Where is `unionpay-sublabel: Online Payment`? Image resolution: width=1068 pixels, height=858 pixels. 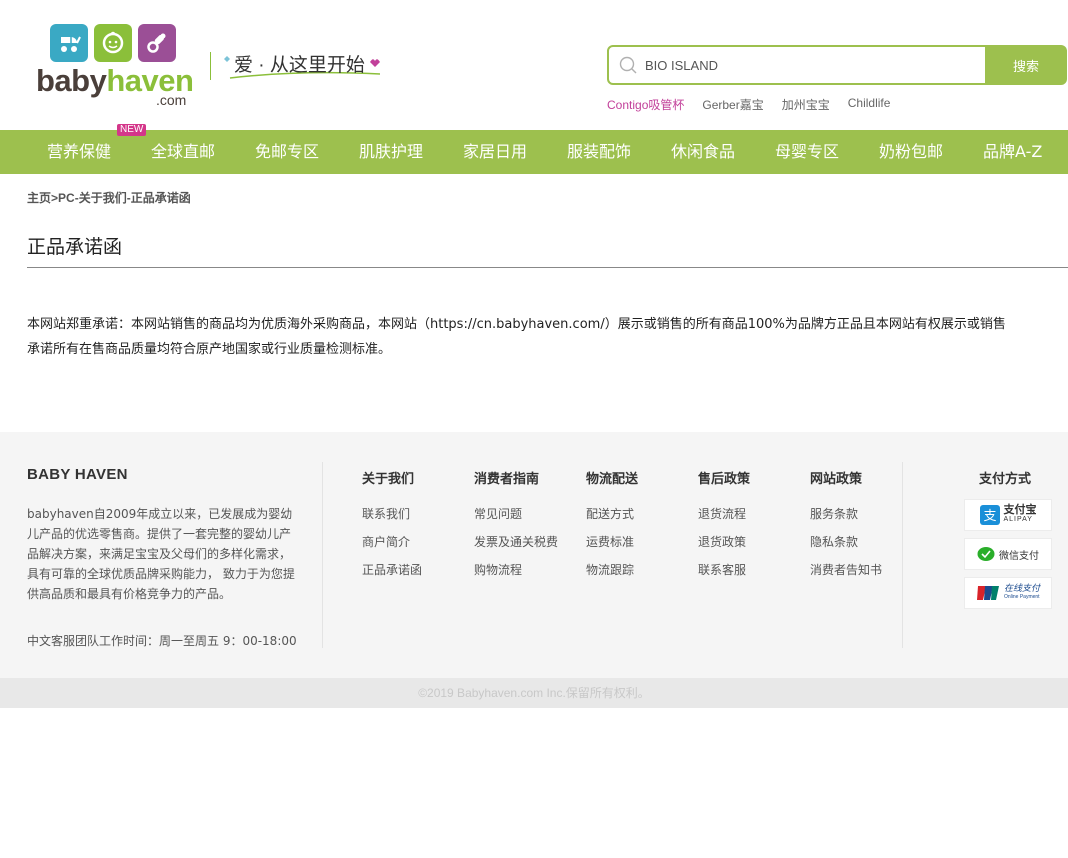 unionpay-sublabel: Online Payment is located at coordinates (1021, 597).